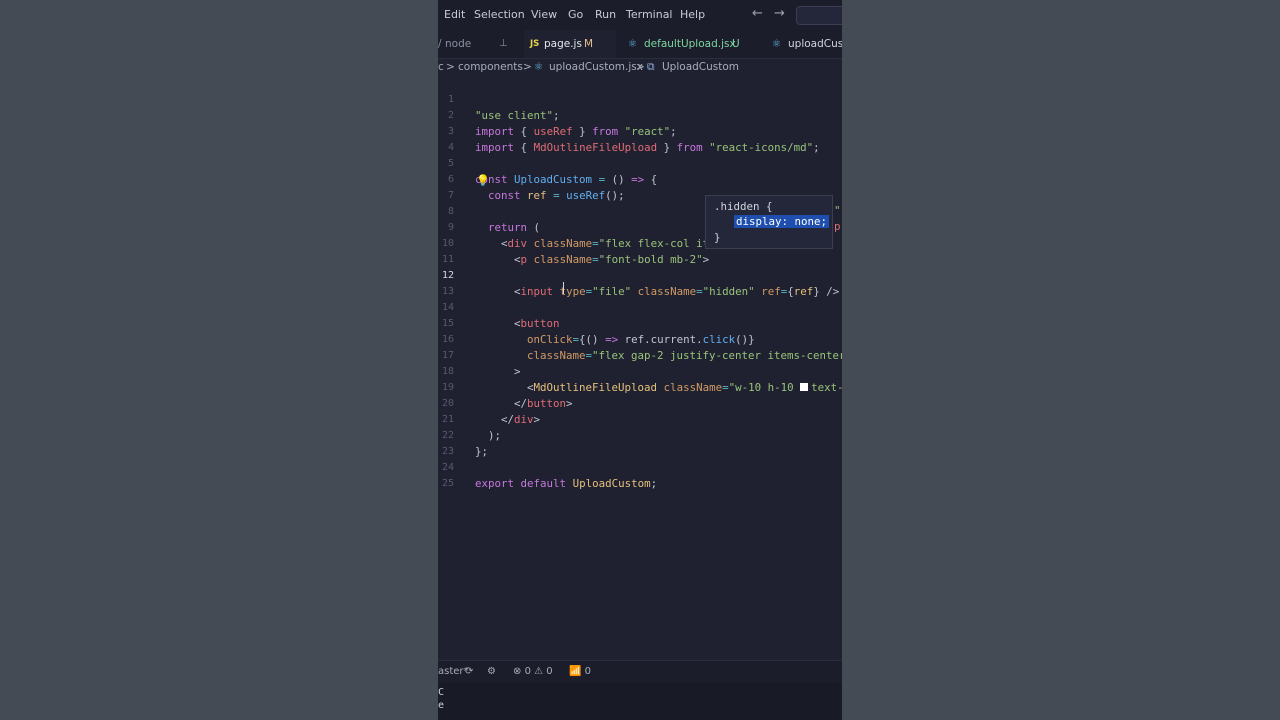  I want to click on code-line: 23, so click(640, 442).